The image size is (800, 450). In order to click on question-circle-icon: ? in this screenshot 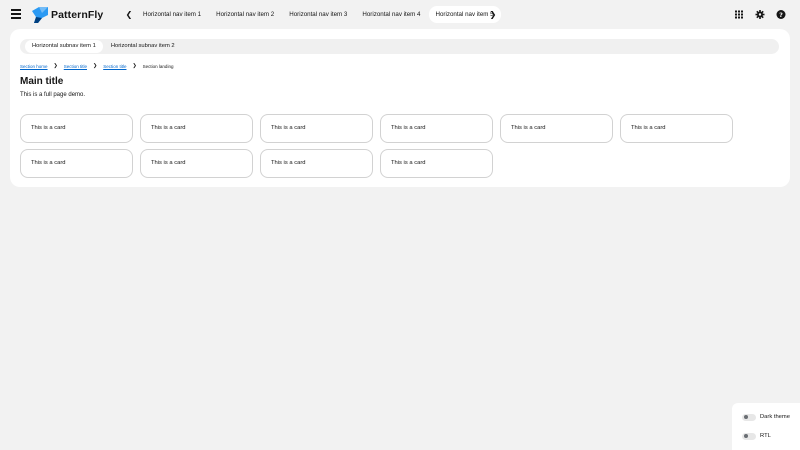, I will do `click(781, 14)`.